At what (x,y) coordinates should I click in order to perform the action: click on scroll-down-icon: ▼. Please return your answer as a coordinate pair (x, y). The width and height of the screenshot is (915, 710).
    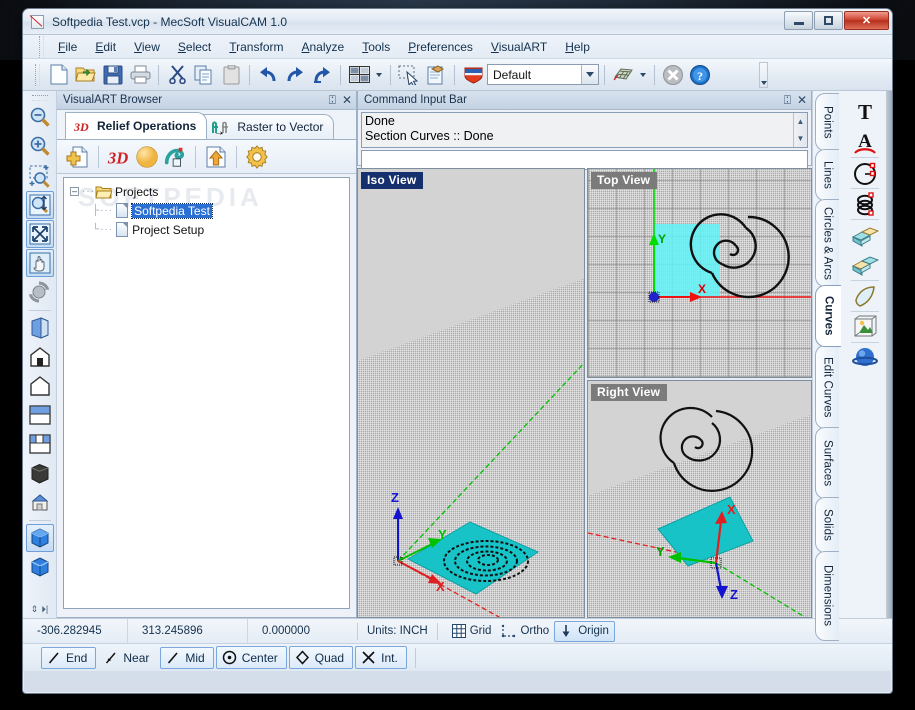
    Looking at the image, I should click on (801, 138).